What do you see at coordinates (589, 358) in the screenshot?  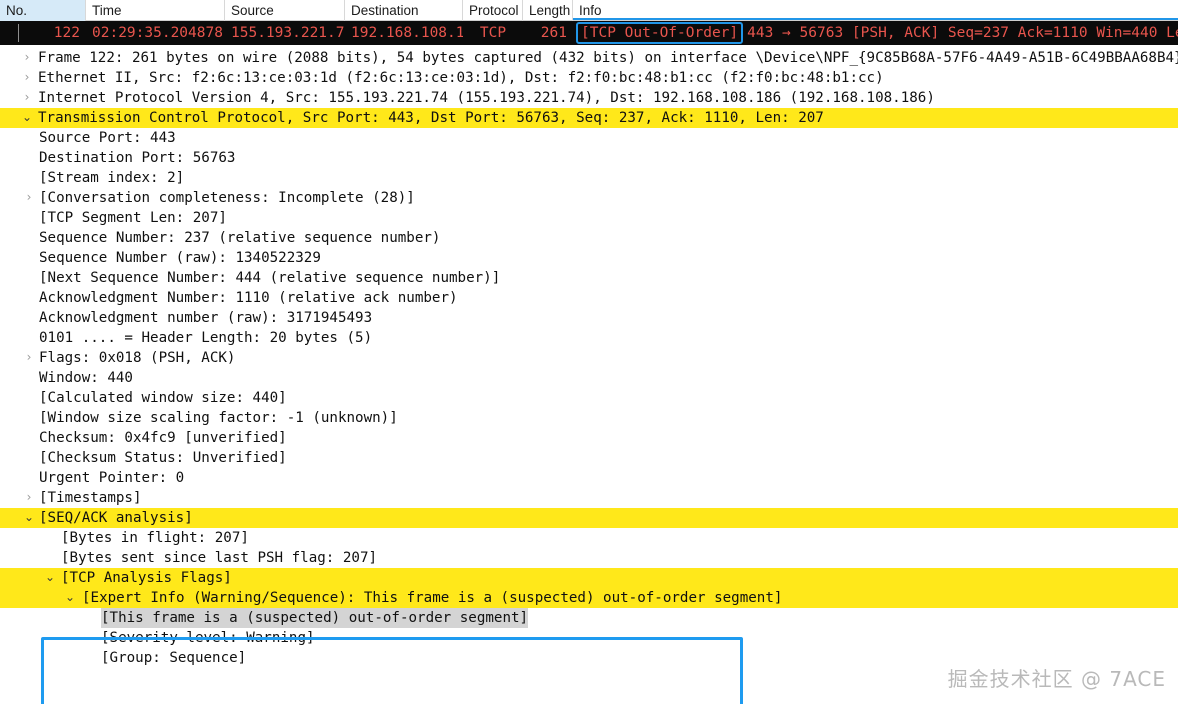 I see `detail-row-flags: › Flags: 0x018 (PSH, ACK)` at bounding box center [589, 358].